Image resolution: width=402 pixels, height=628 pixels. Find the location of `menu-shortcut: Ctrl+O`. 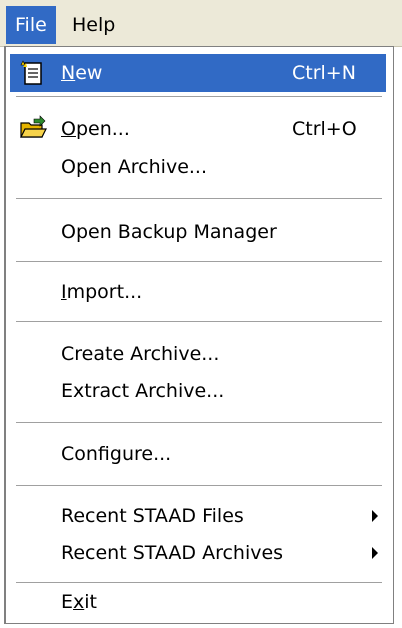

menu-shortcut: Ctrl+O is located at coordinates (324, 129).